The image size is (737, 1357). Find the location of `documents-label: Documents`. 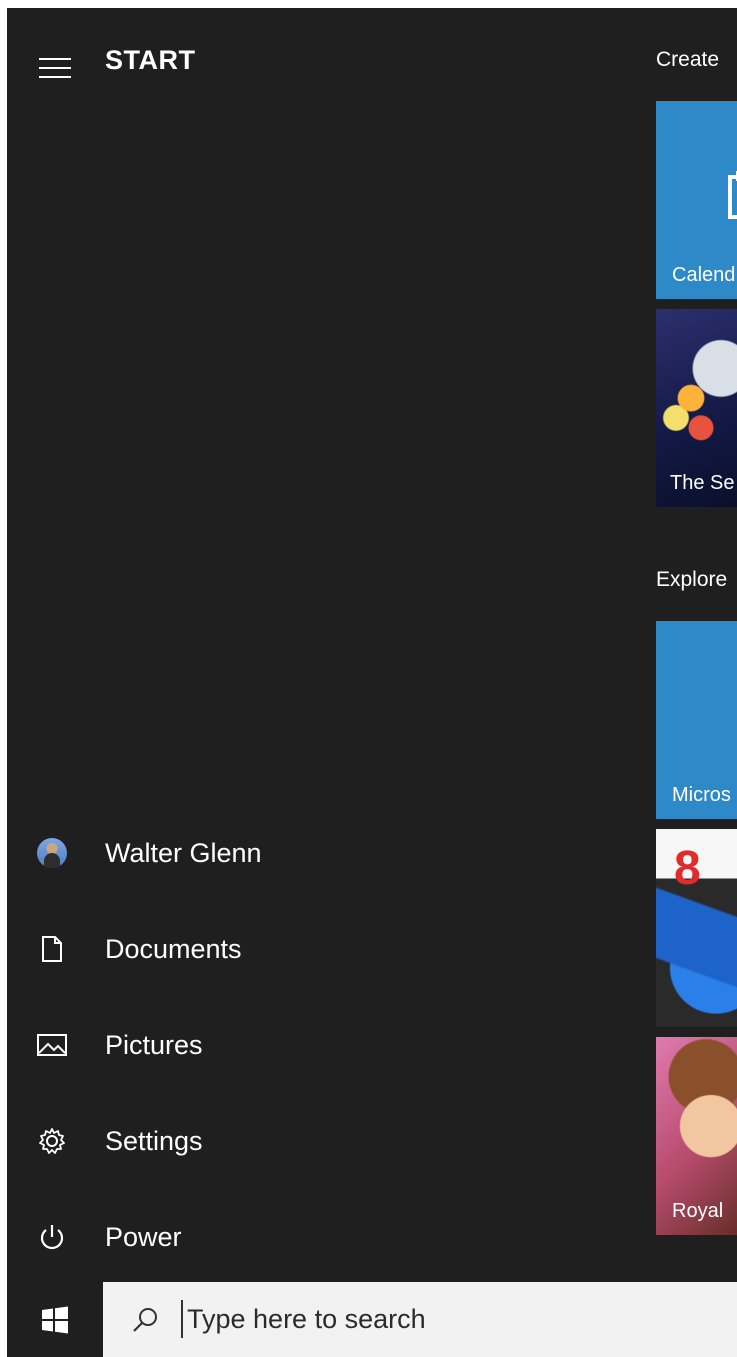

documents-label: Documents is located at coordinates (173, 949).